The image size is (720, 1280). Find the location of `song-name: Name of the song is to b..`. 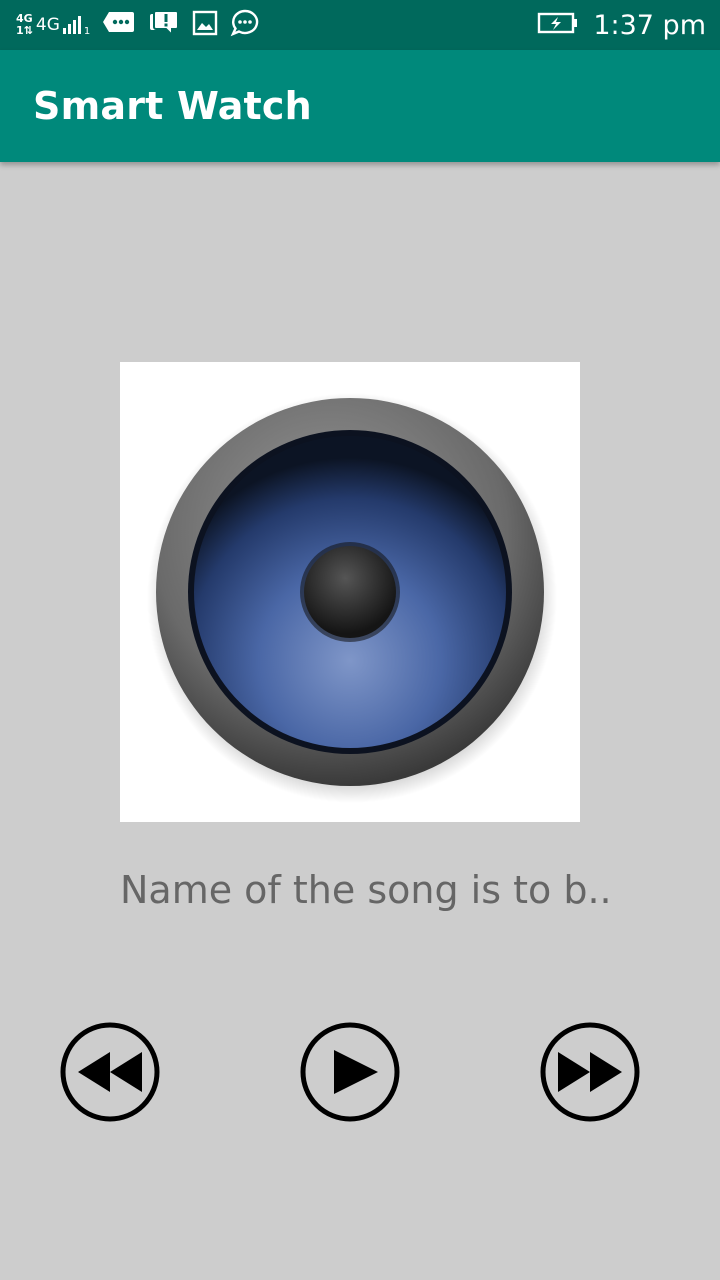

song-name: Name of the song is to b.. is located at coordinates (366, 890).